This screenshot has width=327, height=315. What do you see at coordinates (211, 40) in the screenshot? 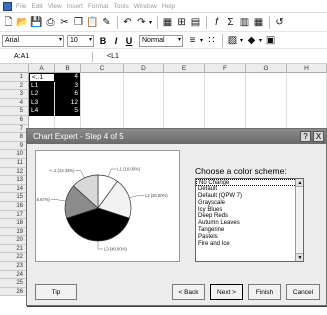
I see `numeric-format-icon: ∷` at bounding box center [211, 40].